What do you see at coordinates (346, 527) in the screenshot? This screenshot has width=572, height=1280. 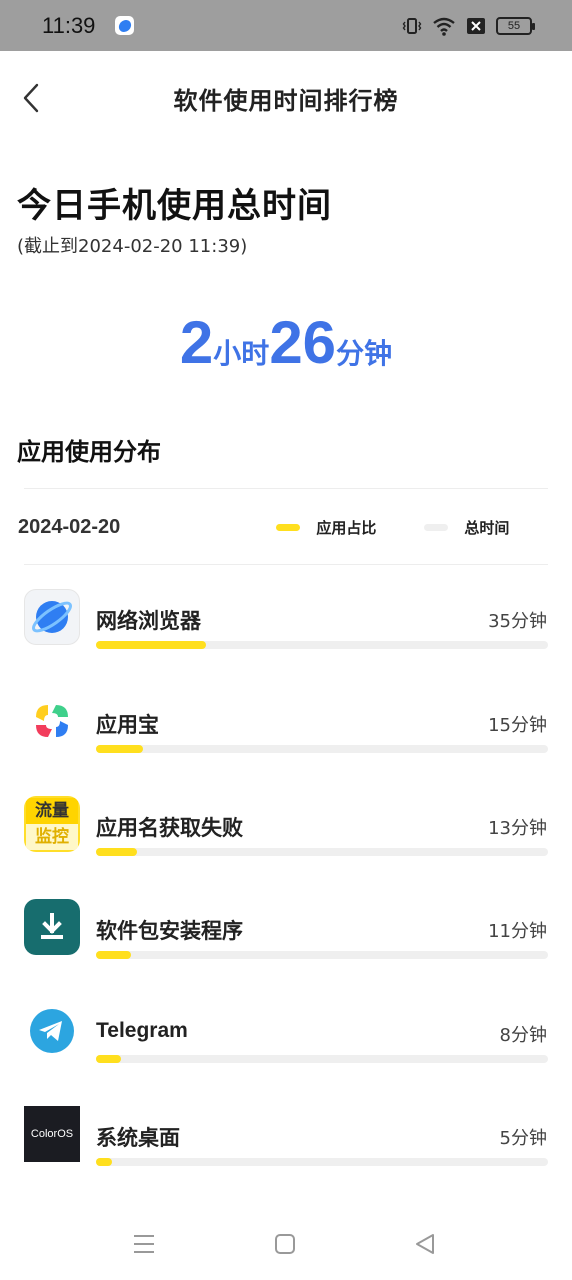 I see `legend-label: 应用占比` at bounding box center [346, 527].